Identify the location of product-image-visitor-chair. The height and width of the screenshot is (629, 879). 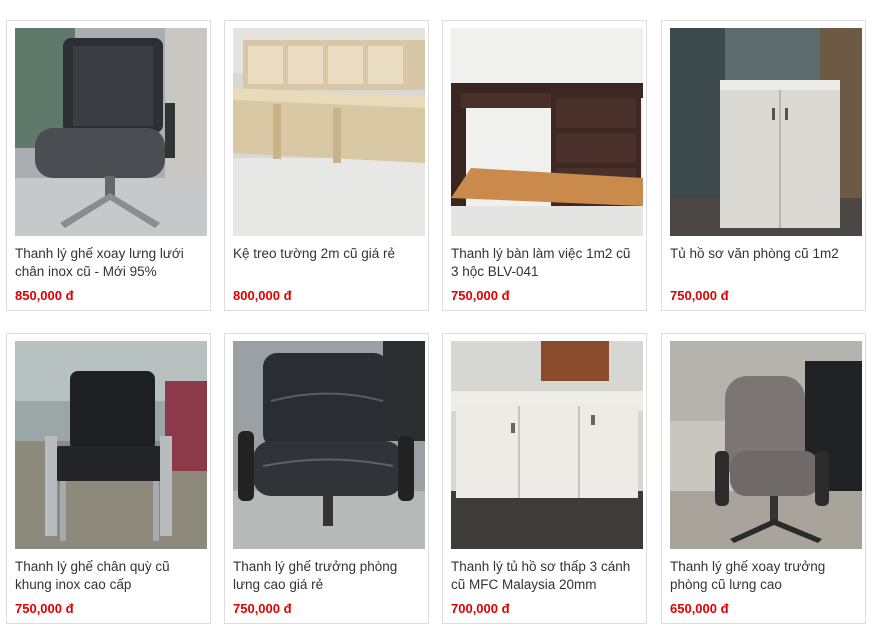
(111, 445).